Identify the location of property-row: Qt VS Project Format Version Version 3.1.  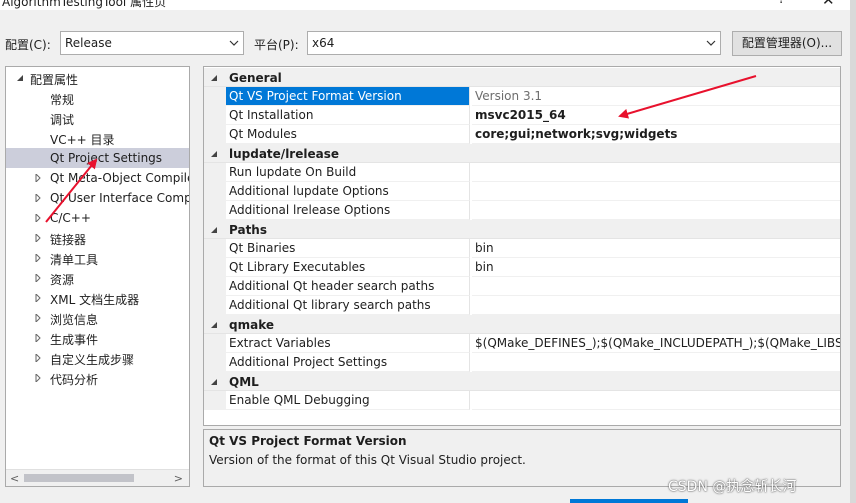
(522, 96).